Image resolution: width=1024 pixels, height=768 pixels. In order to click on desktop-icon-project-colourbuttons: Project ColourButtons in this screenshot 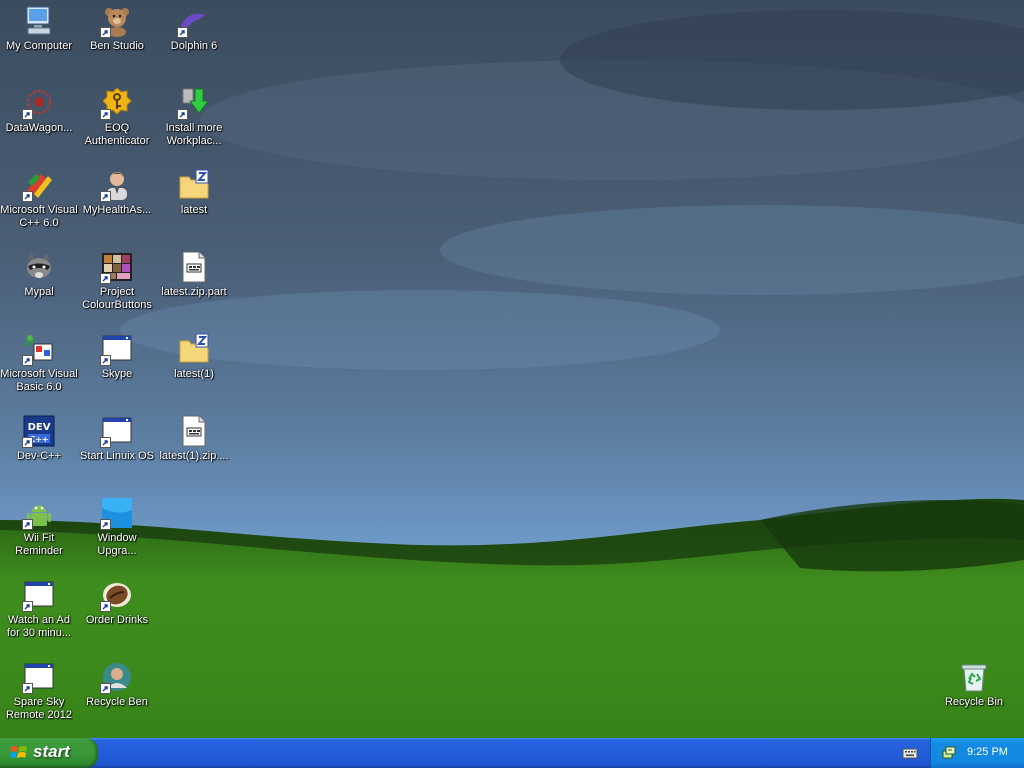, I will do `click(117, 281)`.